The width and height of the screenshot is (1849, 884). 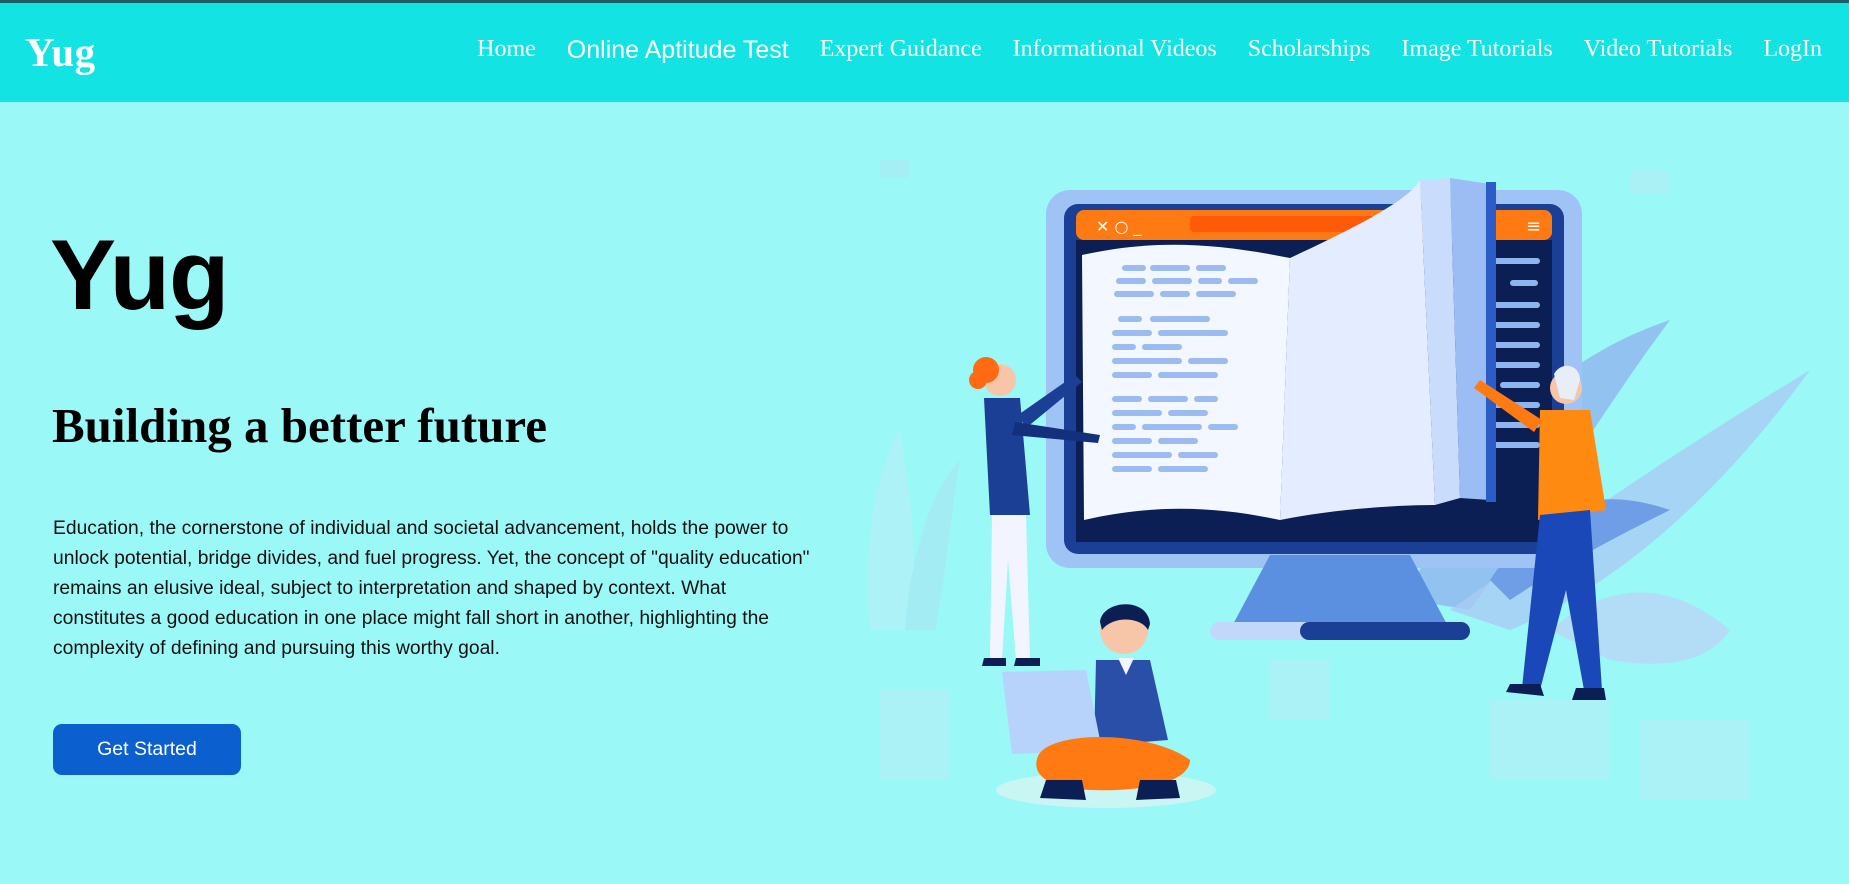 What do you see at coordinates (60, 52) in the screenshot?
I see `site-logo: Yug` at bounding box center [60, 52].